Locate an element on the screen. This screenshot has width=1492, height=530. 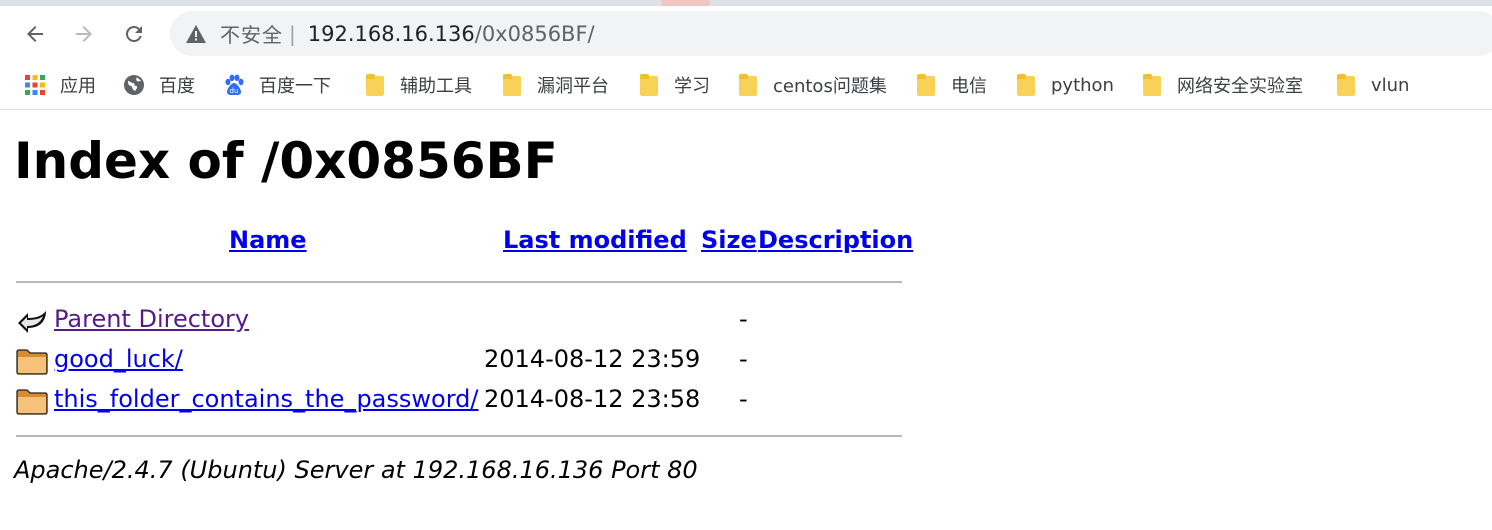
row-date: 2014-08-12 23:59 is located at coordinates (592, 359).